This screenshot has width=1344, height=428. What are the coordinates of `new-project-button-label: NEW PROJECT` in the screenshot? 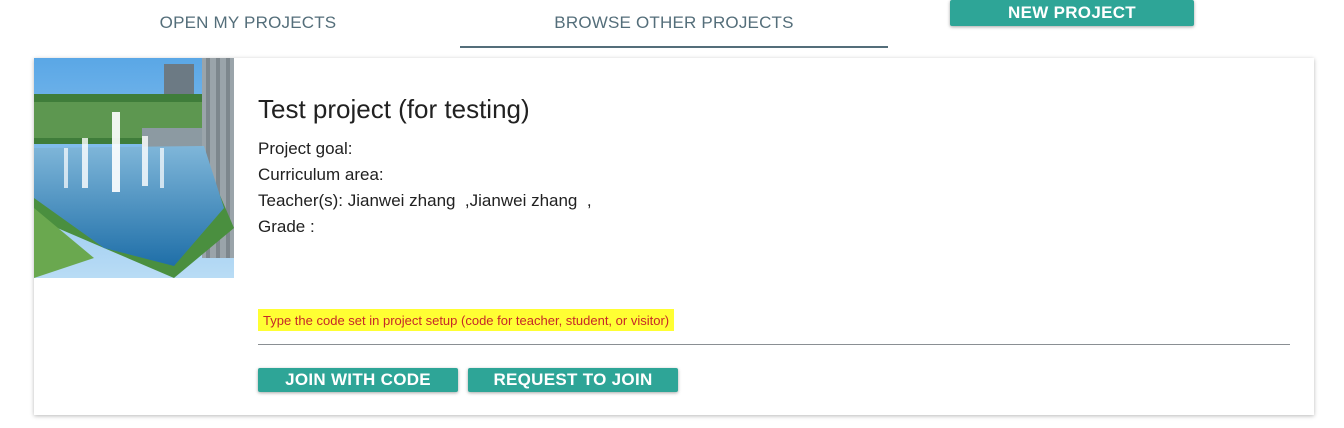 It's located at (1072, 12).